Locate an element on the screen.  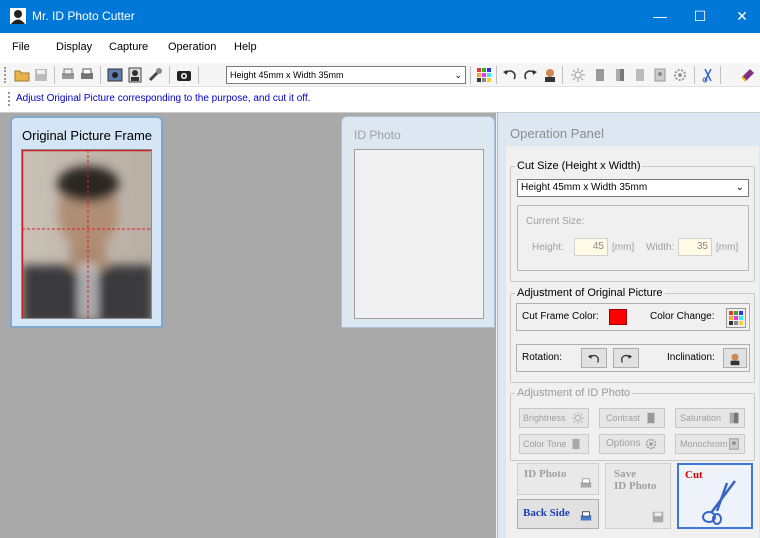
monochrome-label: Monochrom is located at coordinates (704, 444).